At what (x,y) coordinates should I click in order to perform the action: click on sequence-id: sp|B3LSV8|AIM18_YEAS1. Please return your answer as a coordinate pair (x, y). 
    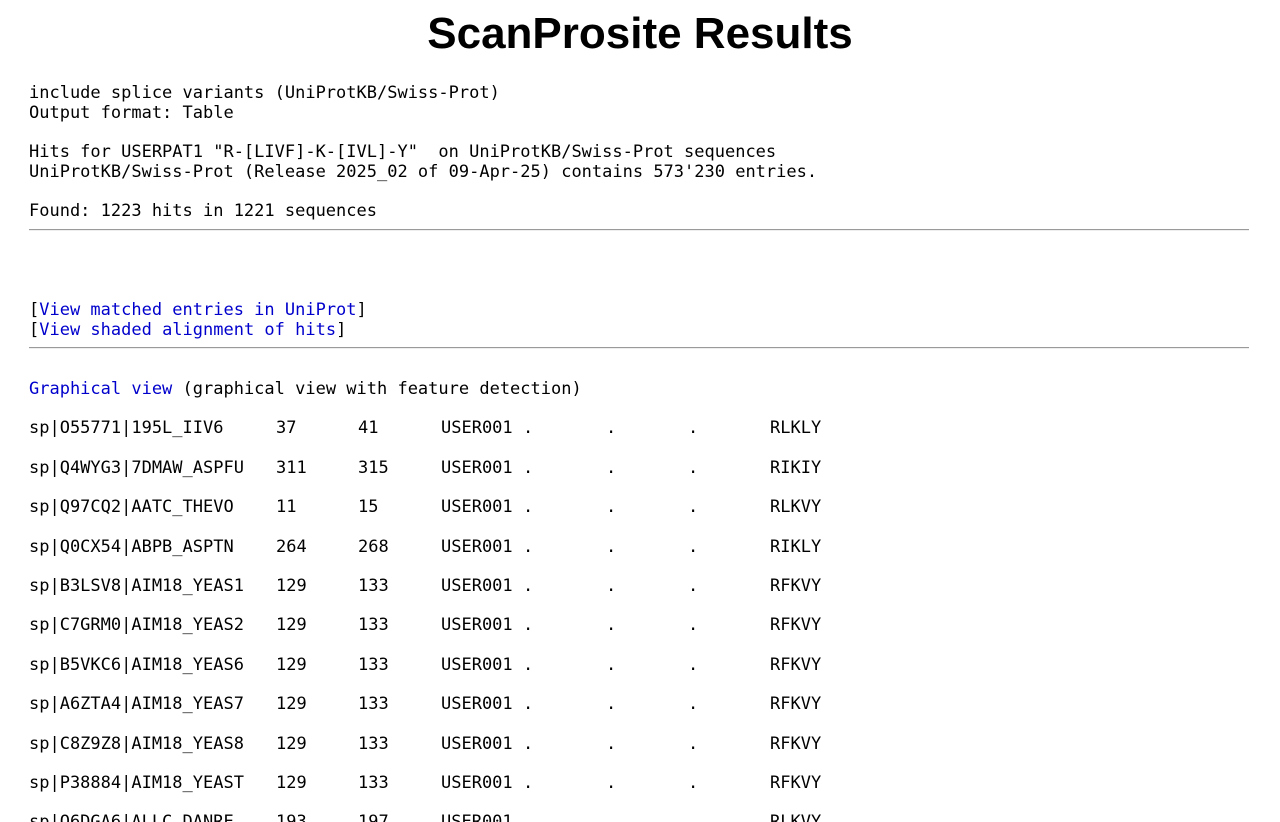
    Looking at the image, I should click on (136, 586).